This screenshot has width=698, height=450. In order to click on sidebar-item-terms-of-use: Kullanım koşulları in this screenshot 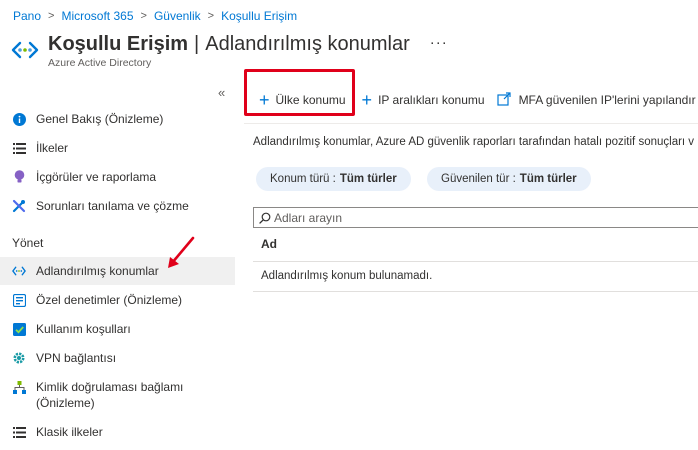, I will do `click(117, 329)`.